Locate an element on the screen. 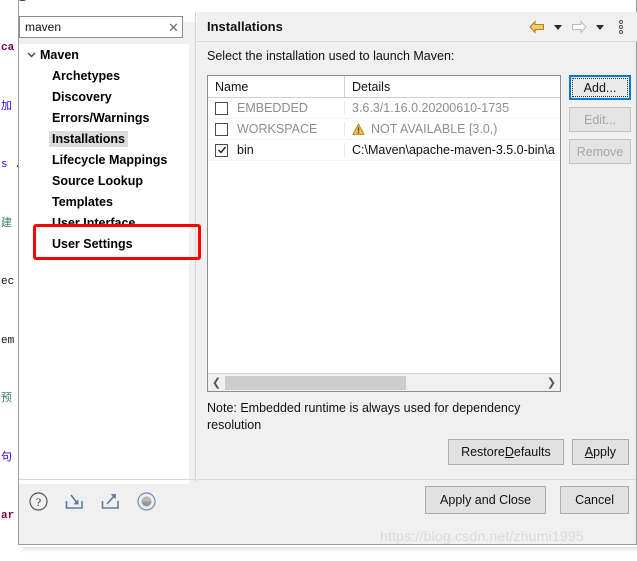 The image size is (637, 561). table-cell-details: NOT AVAILABLE [3.0,) is located at coordinates (452, 129).